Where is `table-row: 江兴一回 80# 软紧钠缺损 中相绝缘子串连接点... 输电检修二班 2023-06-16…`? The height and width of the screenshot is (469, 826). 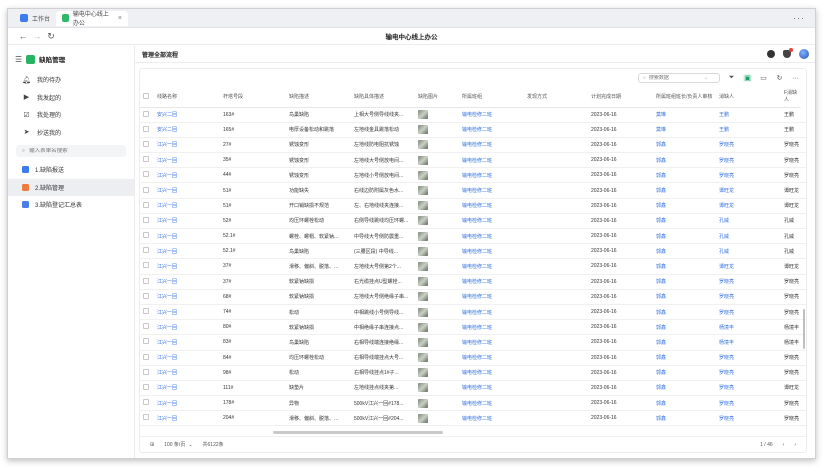
table-row: 江兴一回 80# 软紧钠缺损 中相绝缘子串连接点... 输电检修二班 2023-06-16… is located at coordinates (473, 327).